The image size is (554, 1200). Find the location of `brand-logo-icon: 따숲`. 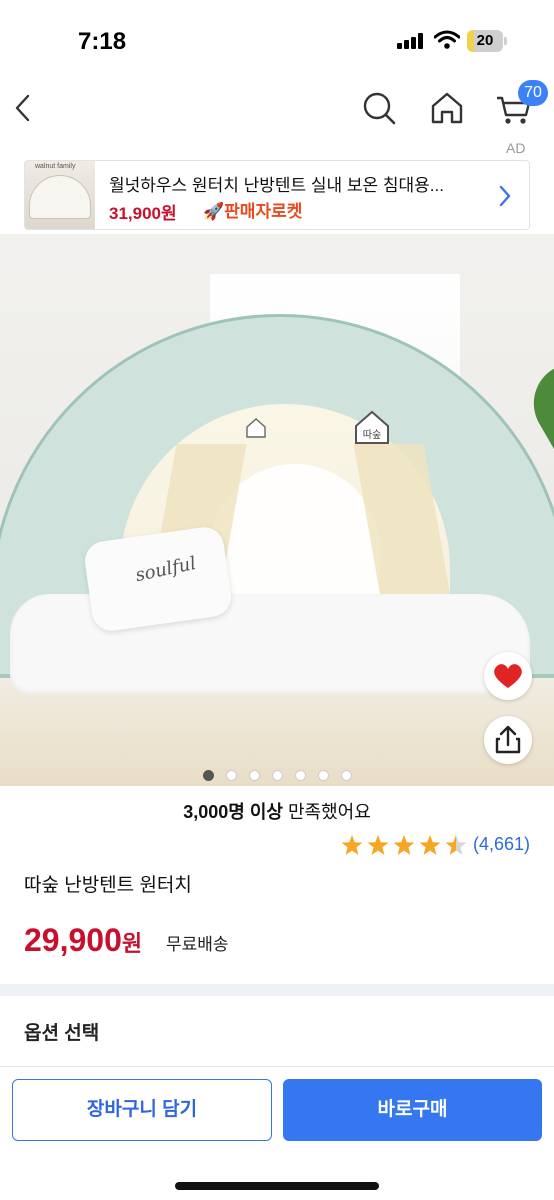

brand-logo-icon: 따숲 is located at coordinates (372, 427).